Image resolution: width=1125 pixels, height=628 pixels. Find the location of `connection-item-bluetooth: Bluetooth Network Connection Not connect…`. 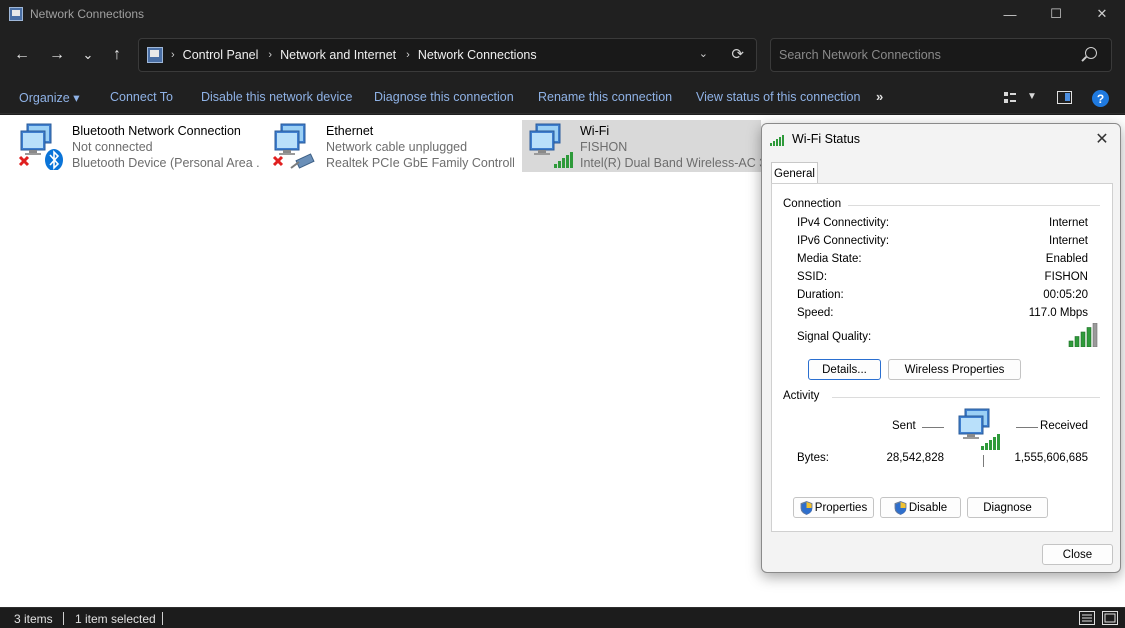

connection-item-bluetooth: Bluetooth Network Connection Not connect… is located at coordinates (131, 146).